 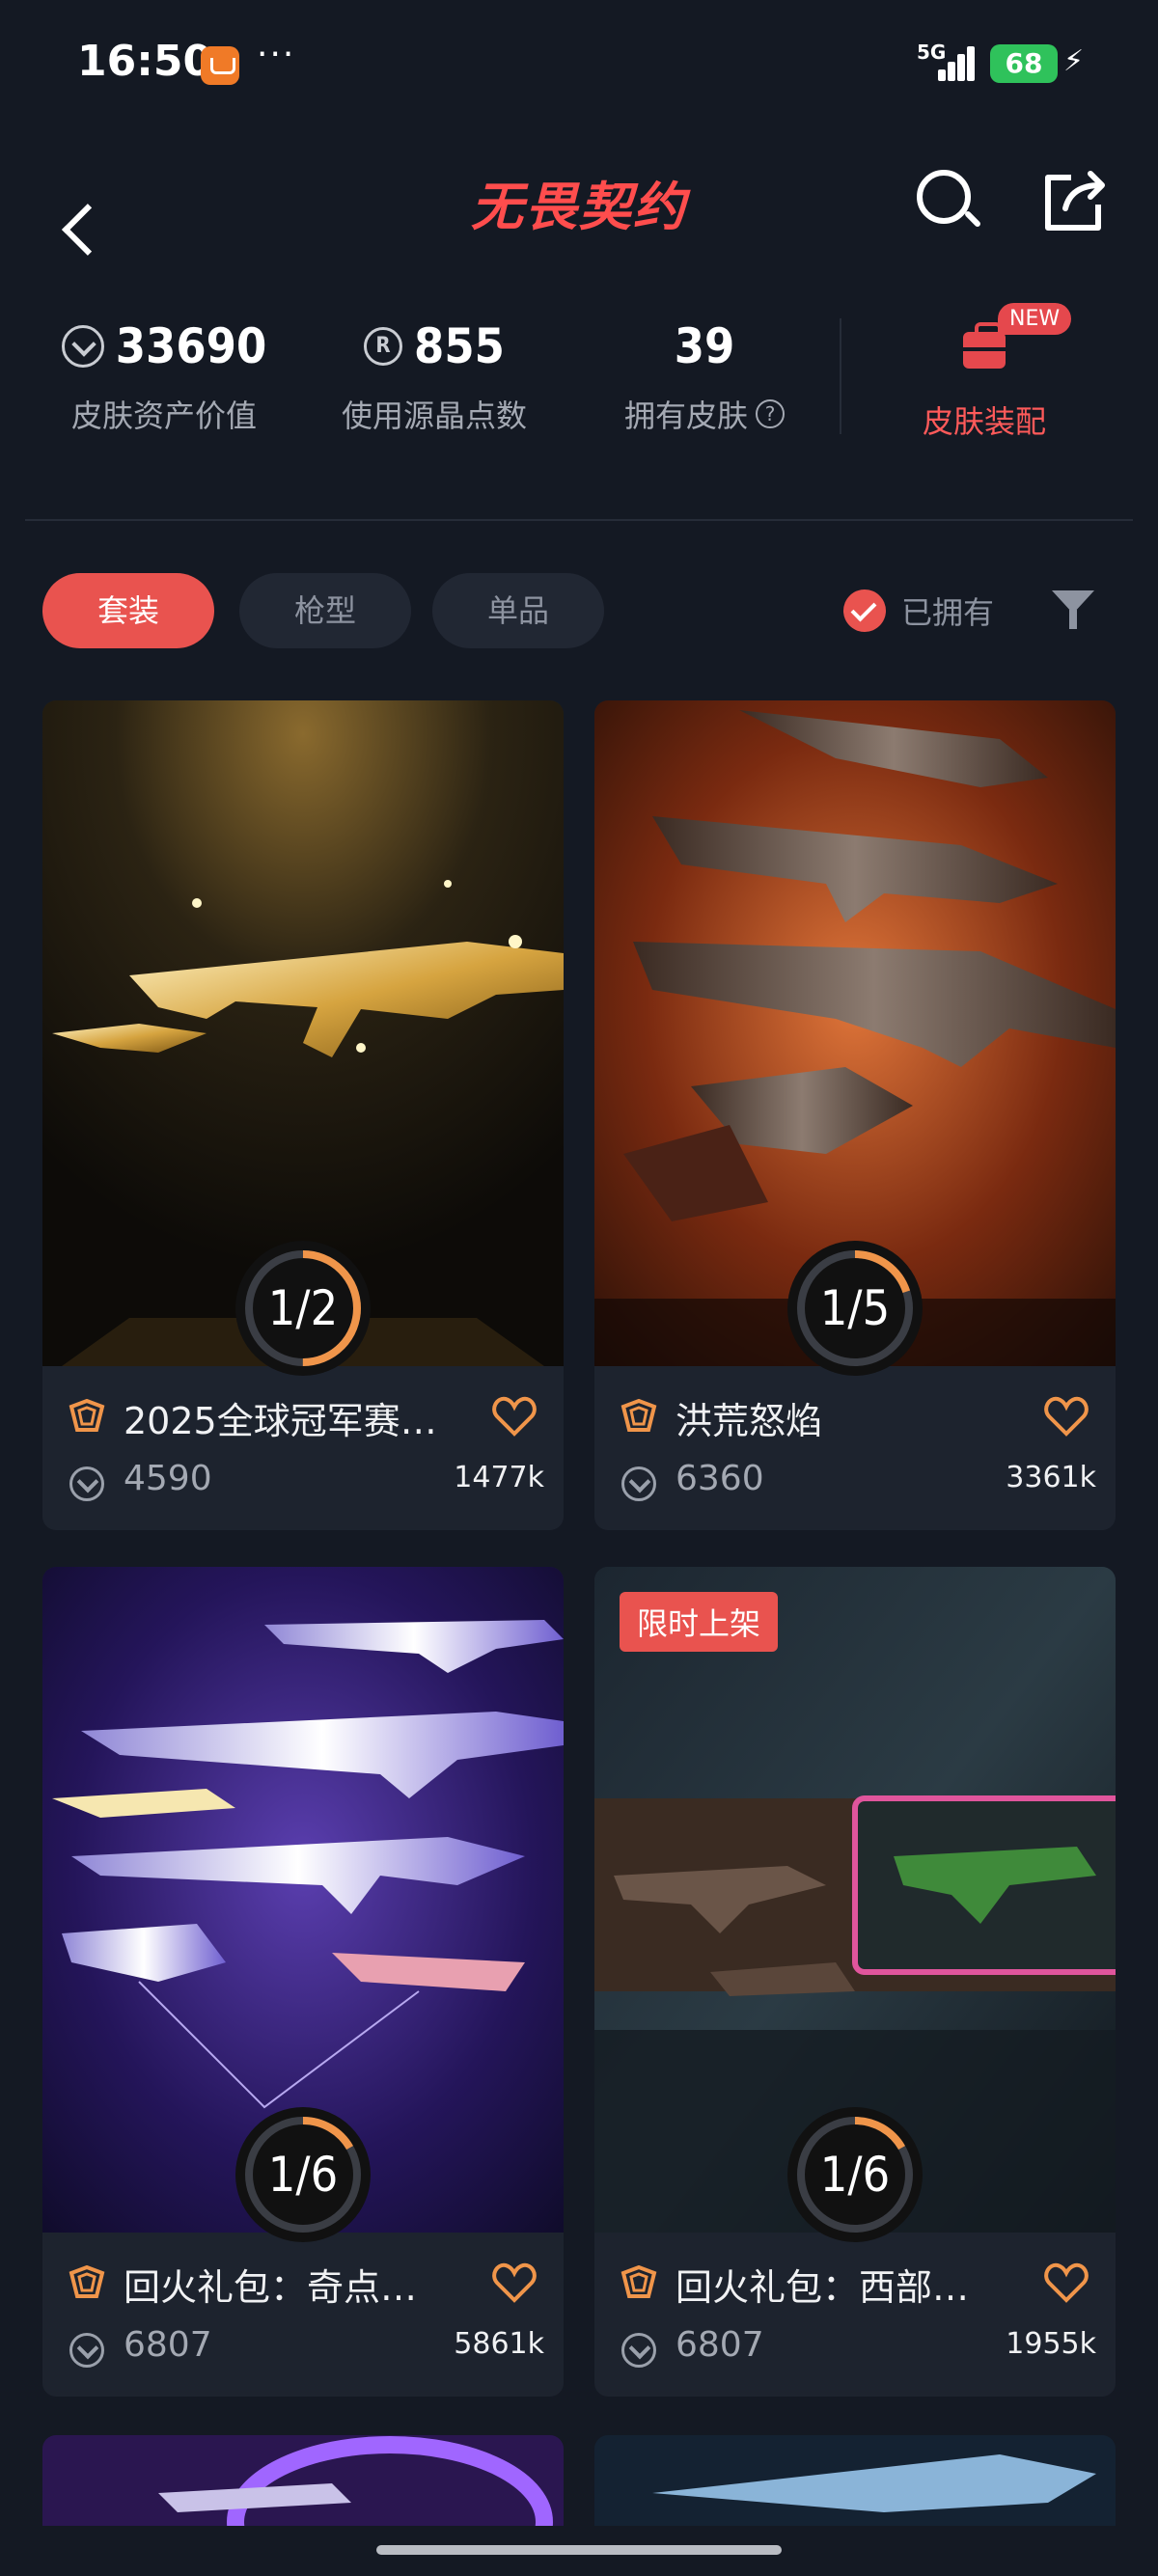 What do you see at coordinates (276, 54) in the screenshot?
I see `more-notifications-icon: ···` at bounding box center [276, 54].